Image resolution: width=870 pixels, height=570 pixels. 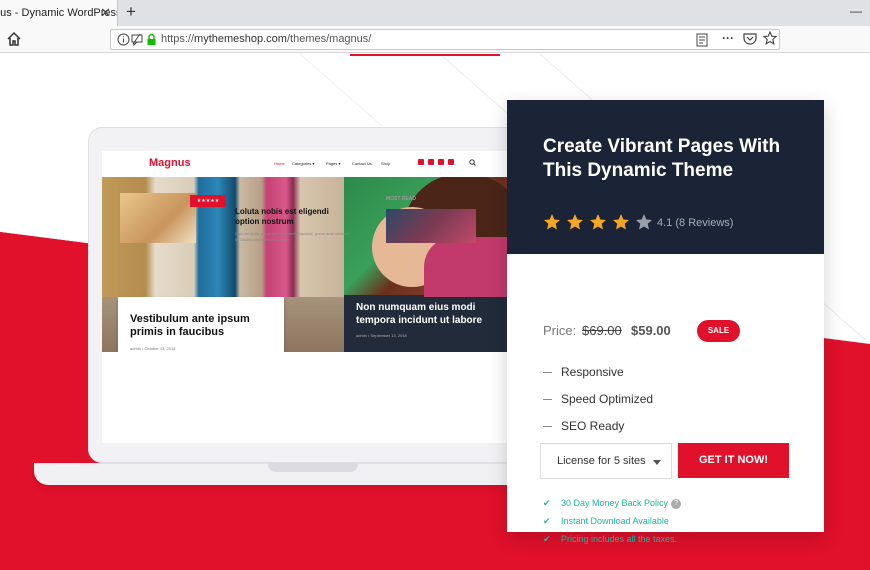 I want to click on feature-item: Speed Optimized, so click(x=598, y=399).